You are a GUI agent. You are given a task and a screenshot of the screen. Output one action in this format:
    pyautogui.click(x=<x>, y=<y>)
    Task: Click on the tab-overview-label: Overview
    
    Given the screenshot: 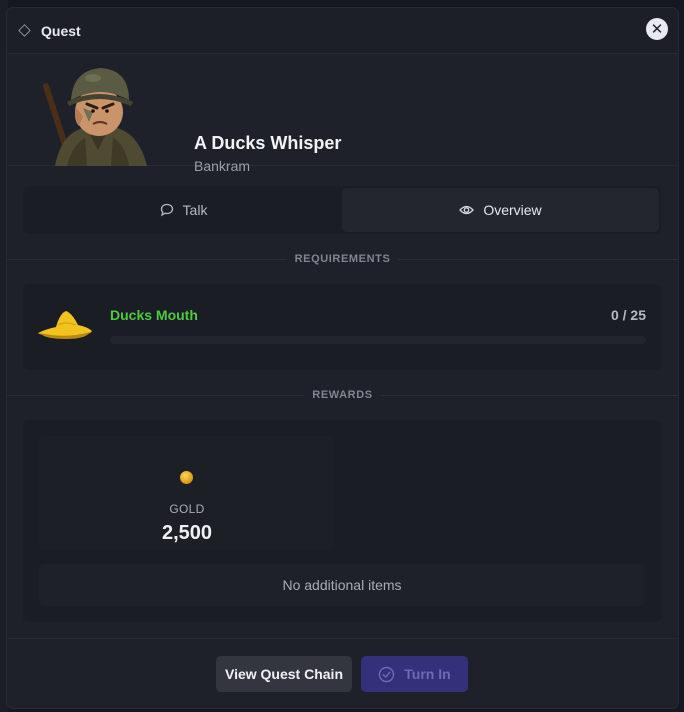 What is the action you would take?
    pyautogui.click(x=512, y=210)
    